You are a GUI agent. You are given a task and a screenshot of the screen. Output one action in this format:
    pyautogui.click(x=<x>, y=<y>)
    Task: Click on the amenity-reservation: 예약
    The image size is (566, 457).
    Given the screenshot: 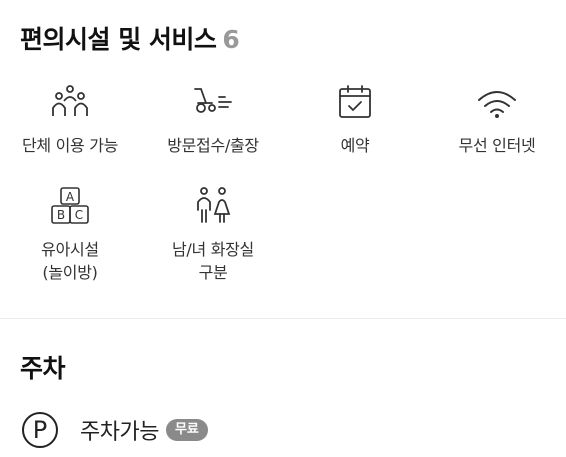 What is the action you would take?
    pyautogui.click(x=355, y=120)
    